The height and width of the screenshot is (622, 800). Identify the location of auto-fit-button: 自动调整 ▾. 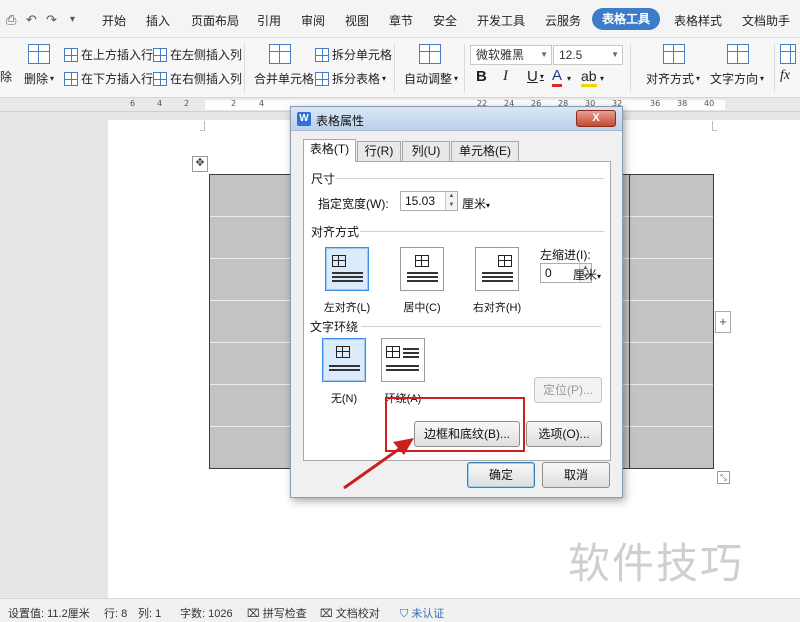
(431, 78).